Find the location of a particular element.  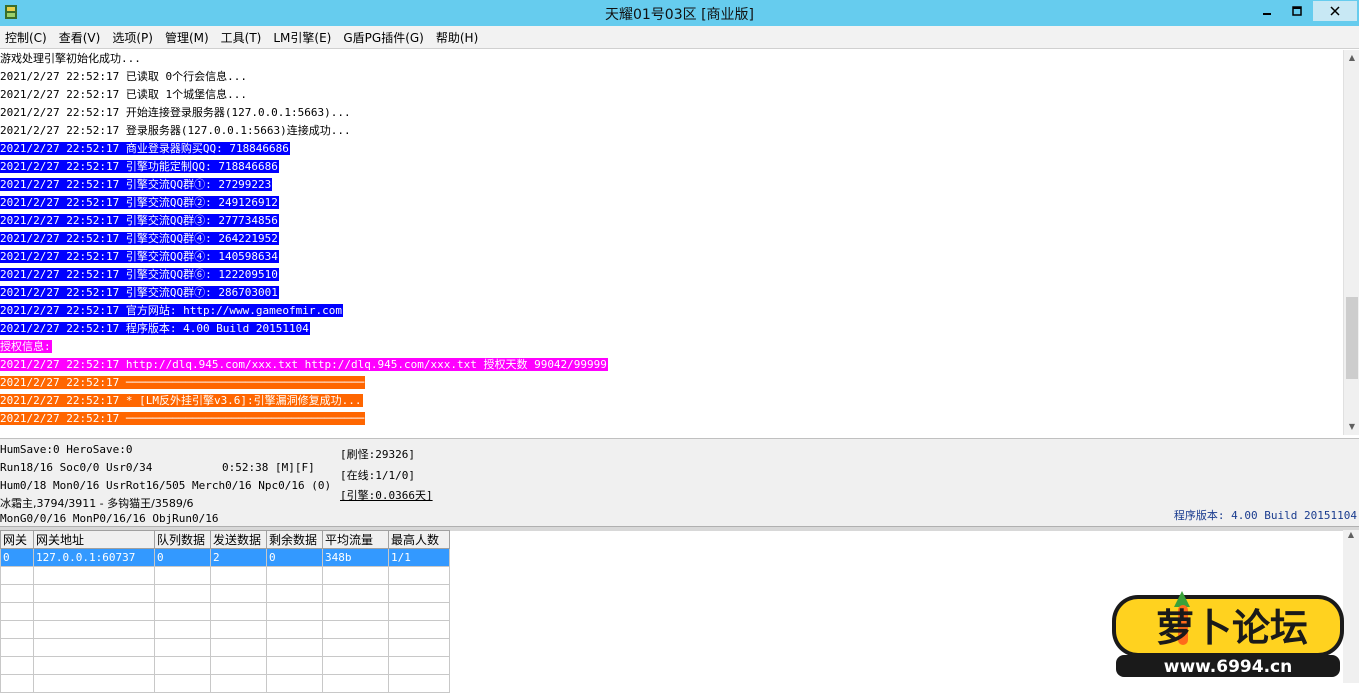

col-avg-traffic: 平均流量 is located at coordinates (355, 539).